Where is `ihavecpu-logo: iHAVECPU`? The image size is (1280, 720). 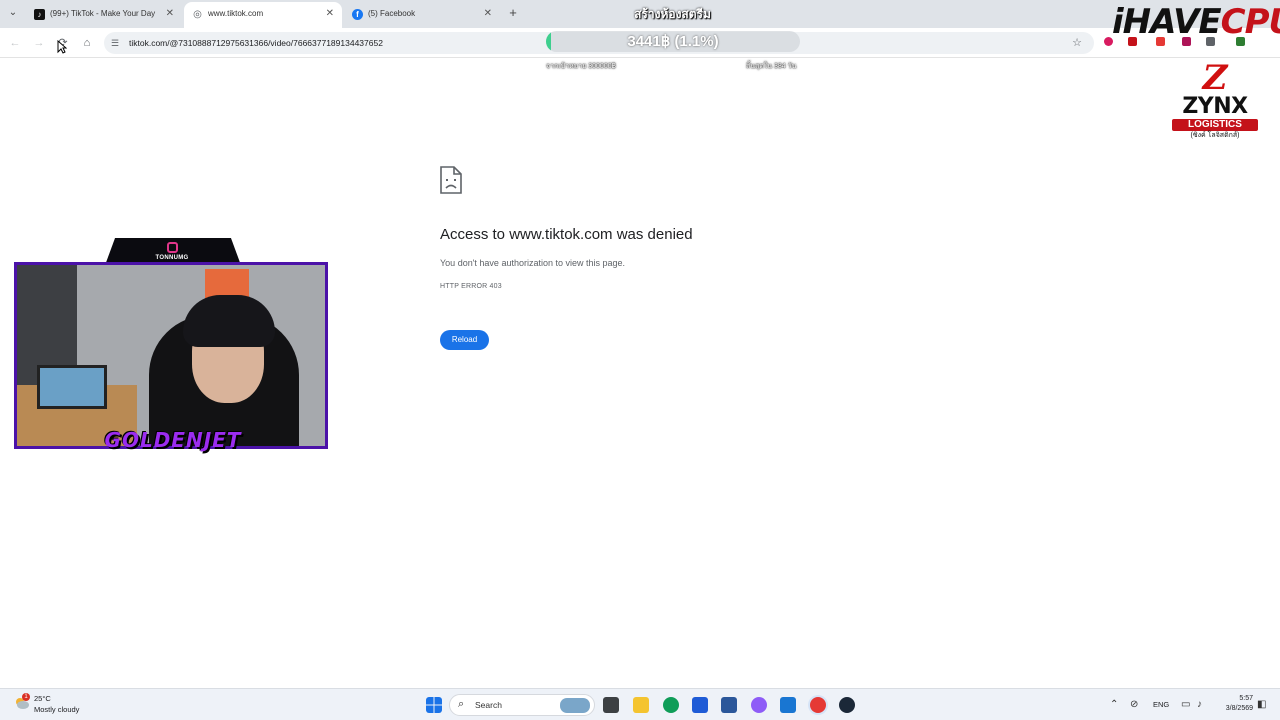
ihavecpu-logo: iHAVECPU is located at coordinates (1196, 22).